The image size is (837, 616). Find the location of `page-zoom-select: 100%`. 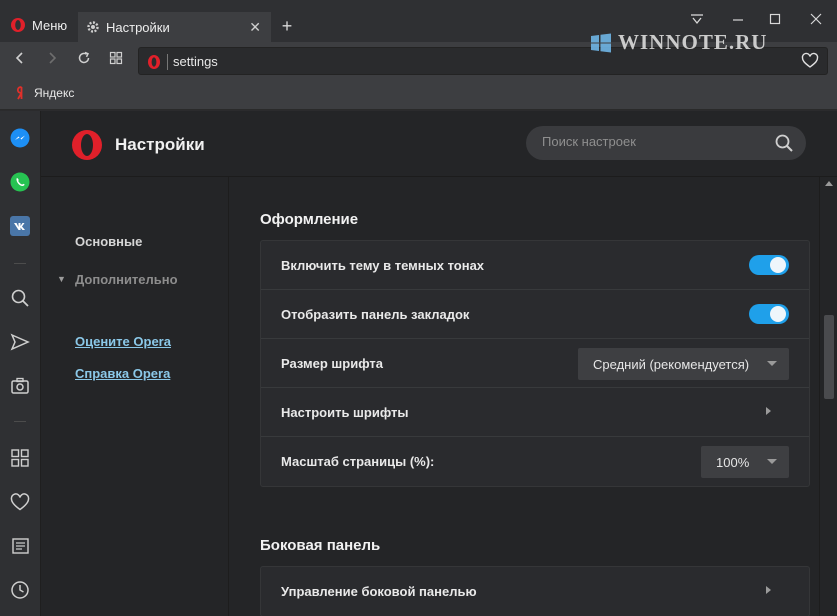

page-zoom-select: 100% is located at coordinates (745, 462).